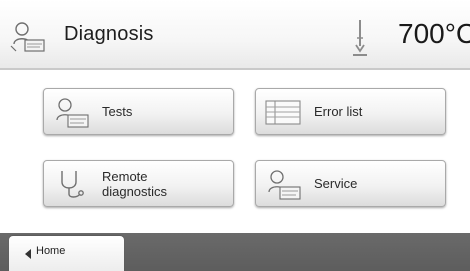 The image size is (470, 271). I want to click on temperature-readout: 700°C, so click(434, 33).